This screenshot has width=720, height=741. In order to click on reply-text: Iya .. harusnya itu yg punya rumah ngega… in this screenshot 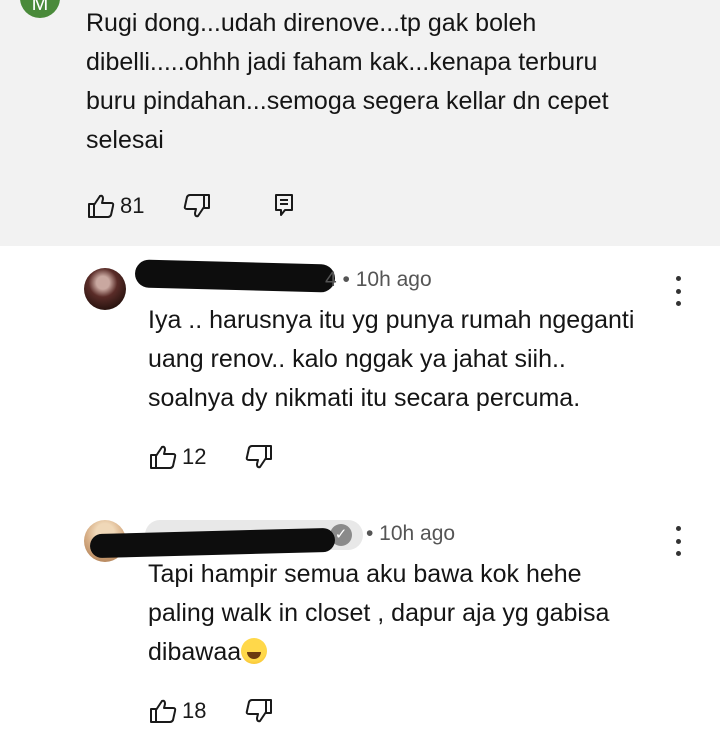, I will do `click(391, 359)`.